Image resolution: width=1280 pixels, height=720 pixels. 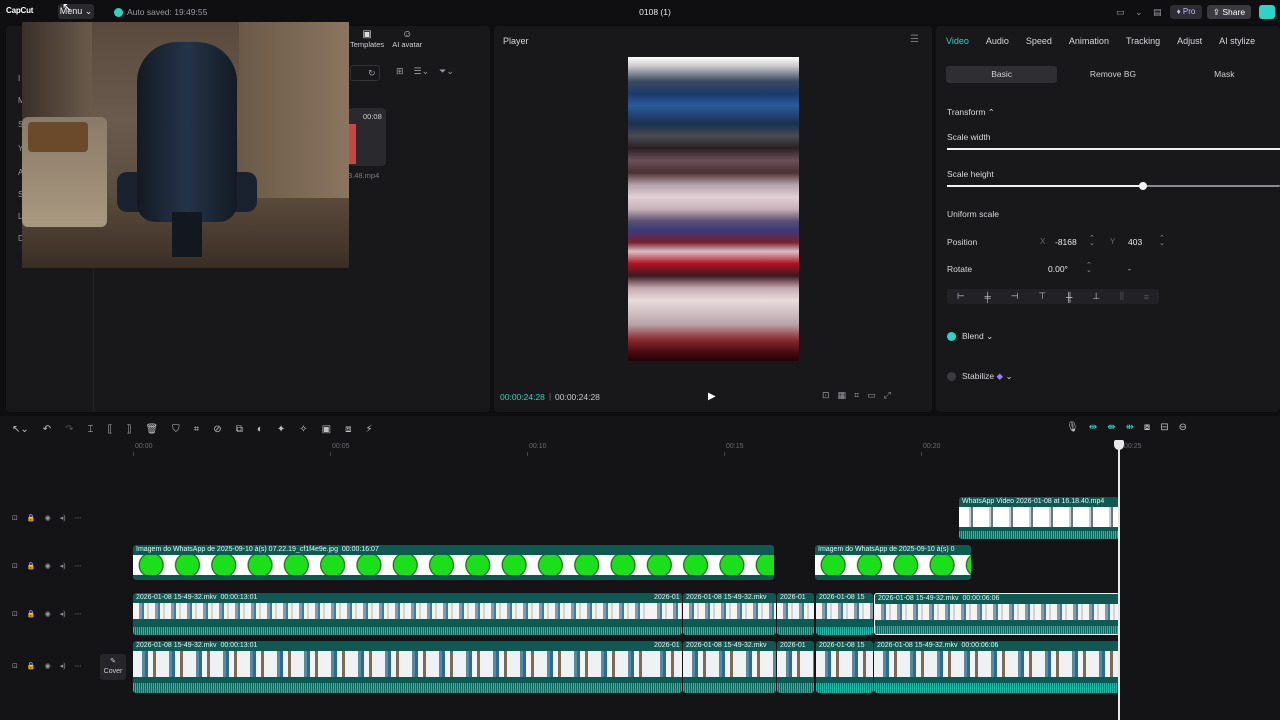 I want to click on magnet-icon: ⇼, so click(x=1116, y=427).